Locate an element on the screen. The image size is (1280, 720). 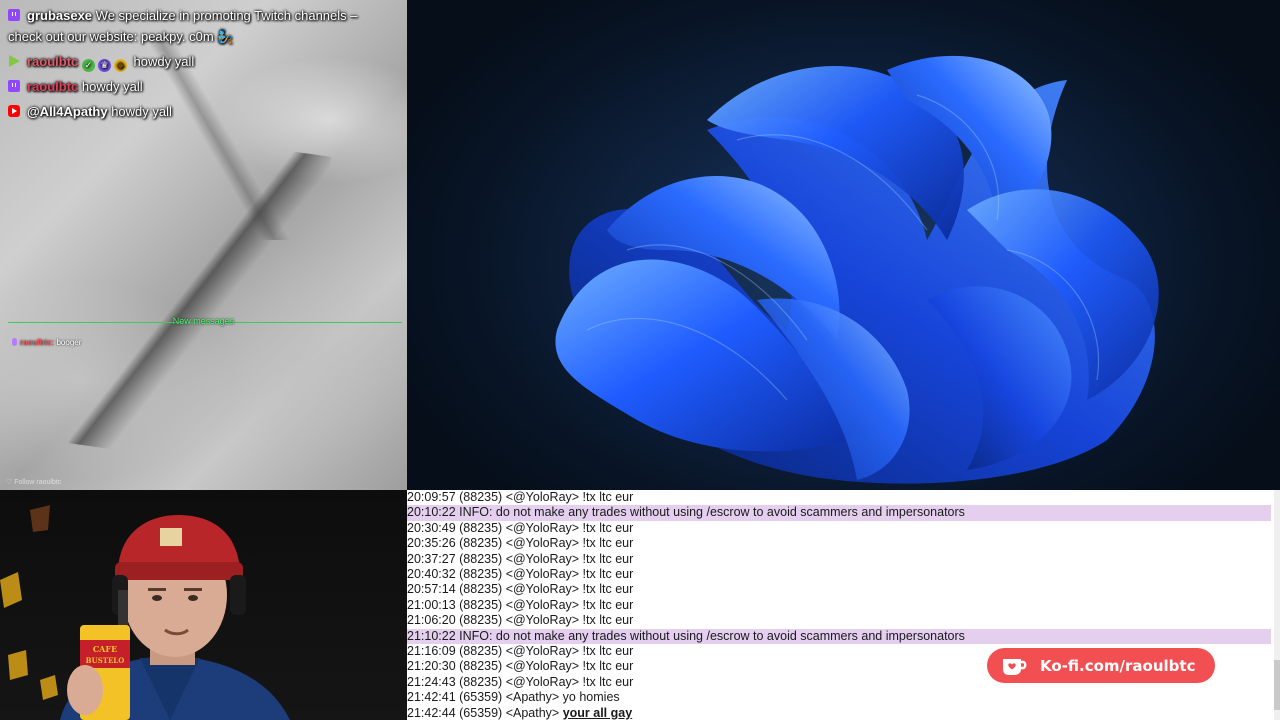
chat-message: raoulbtc howdy yall is located at coordinates (198, 86).